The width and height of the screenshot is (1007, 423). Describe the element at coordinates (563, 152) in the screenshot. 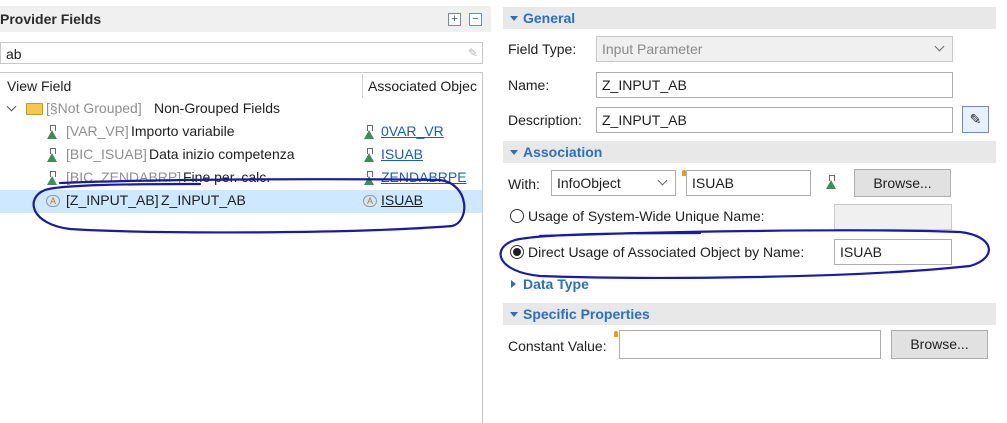

I see `section-title: Association` at that location.